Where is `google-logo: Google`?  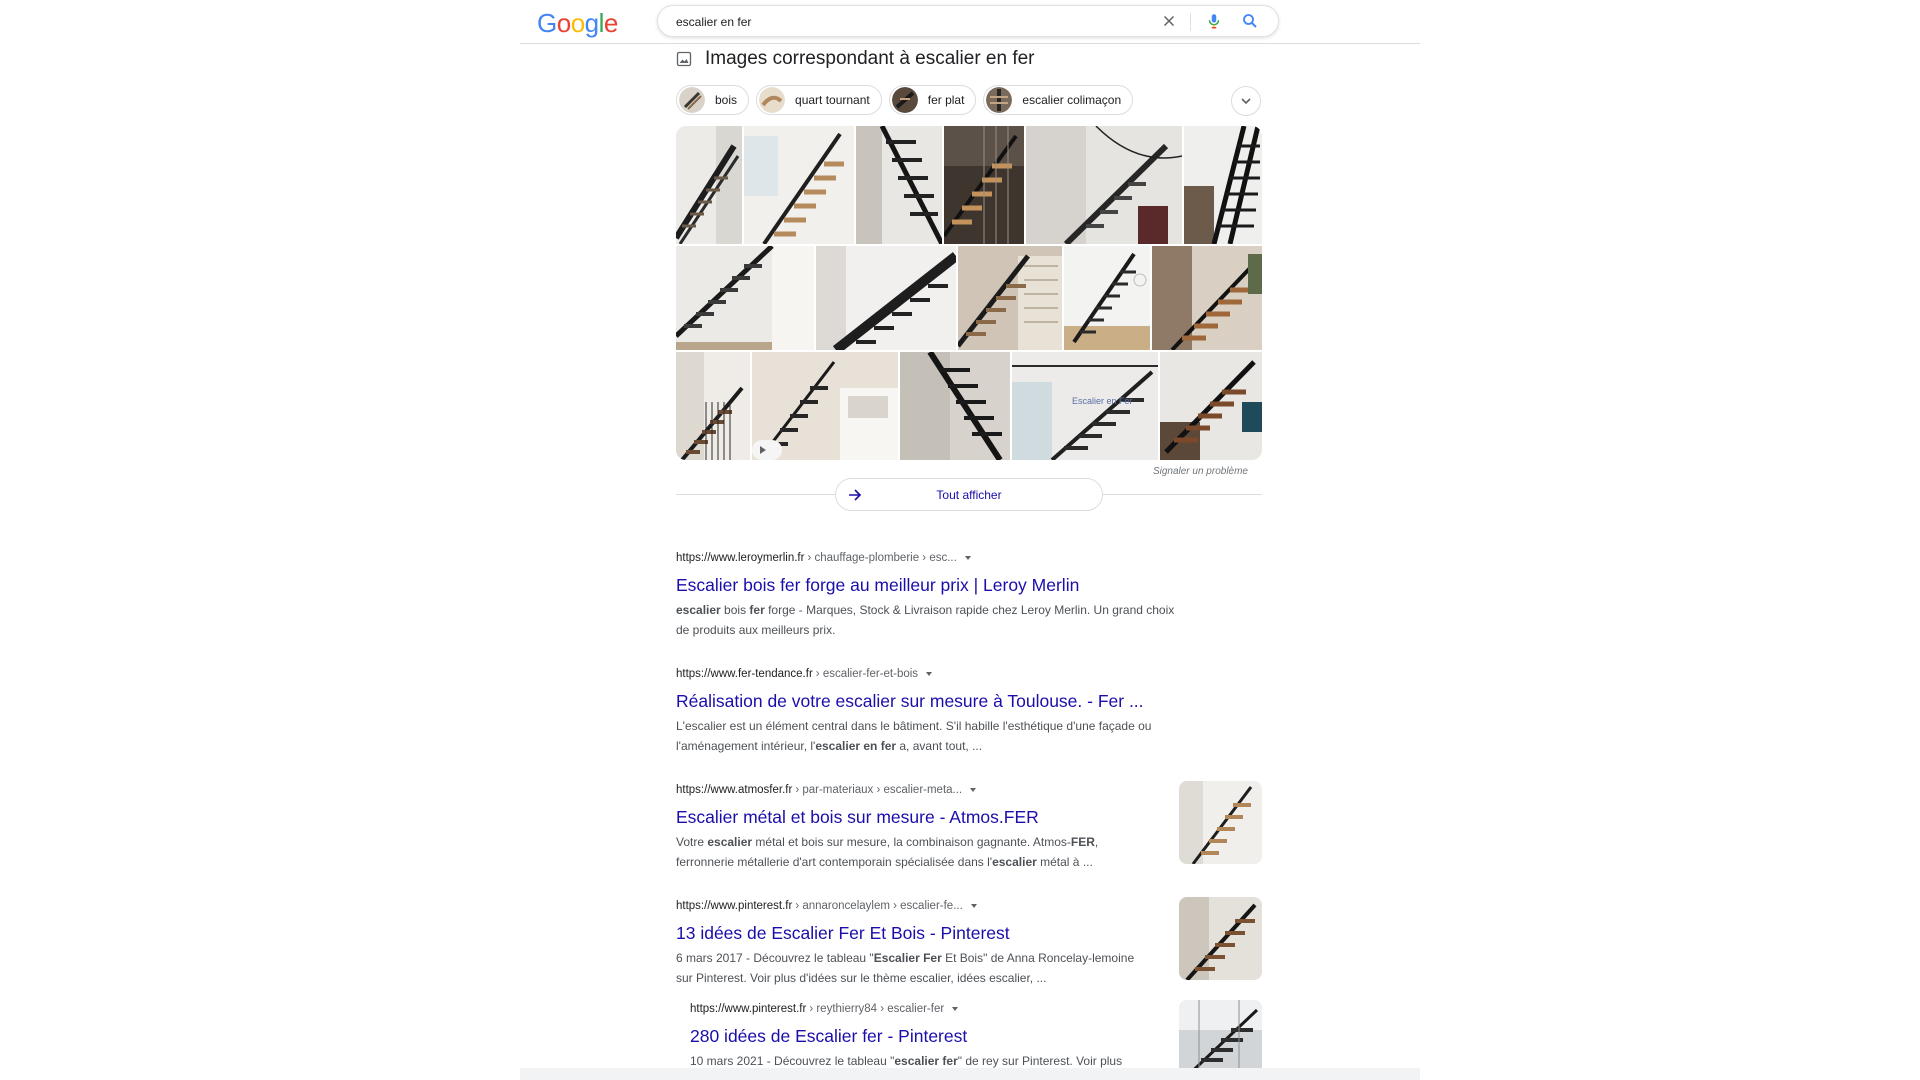
google-logo: Google is located at coordinates (577, 23).